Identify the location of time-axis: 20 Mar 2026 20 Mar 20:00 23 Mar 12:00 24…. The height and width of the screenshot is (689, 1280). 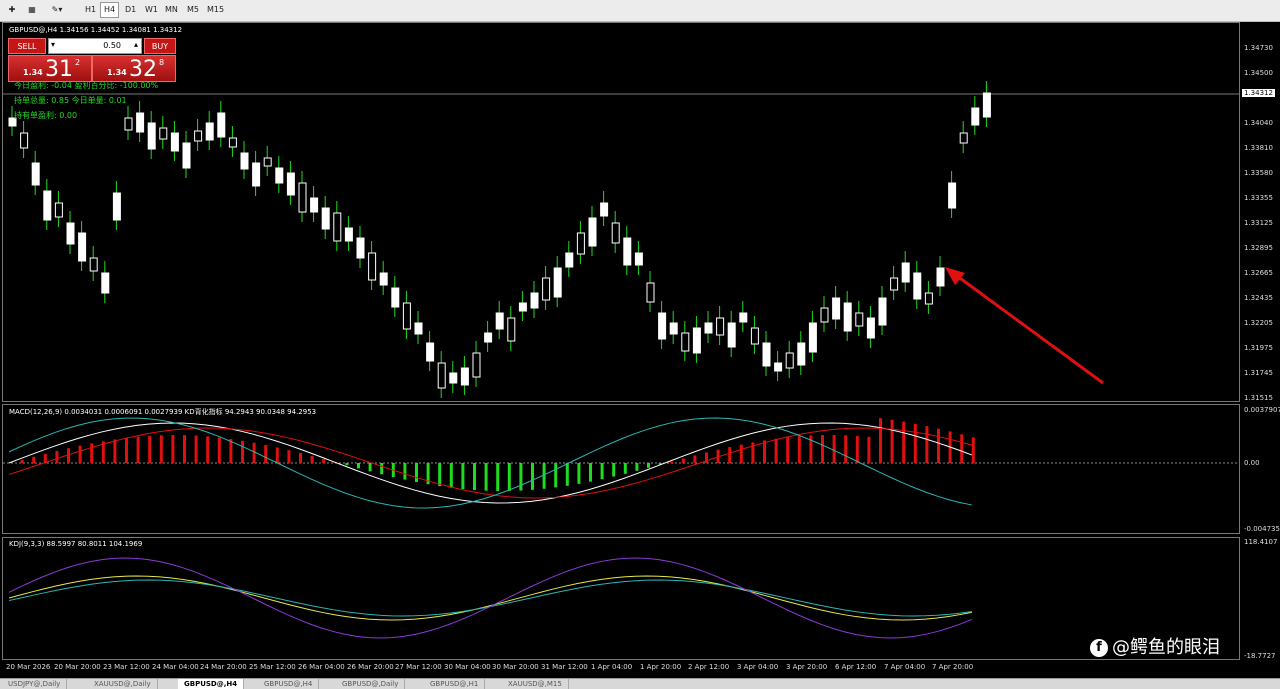
(620, 668).